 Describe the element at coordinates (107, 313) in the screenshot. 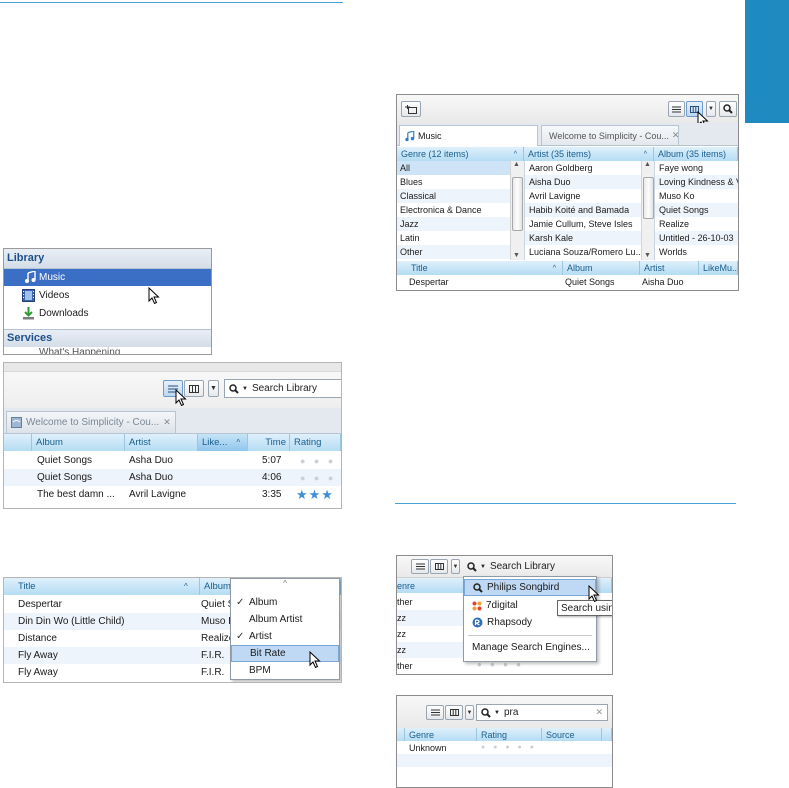

I see `sidebar-item-downloads: Downloads` at that location.